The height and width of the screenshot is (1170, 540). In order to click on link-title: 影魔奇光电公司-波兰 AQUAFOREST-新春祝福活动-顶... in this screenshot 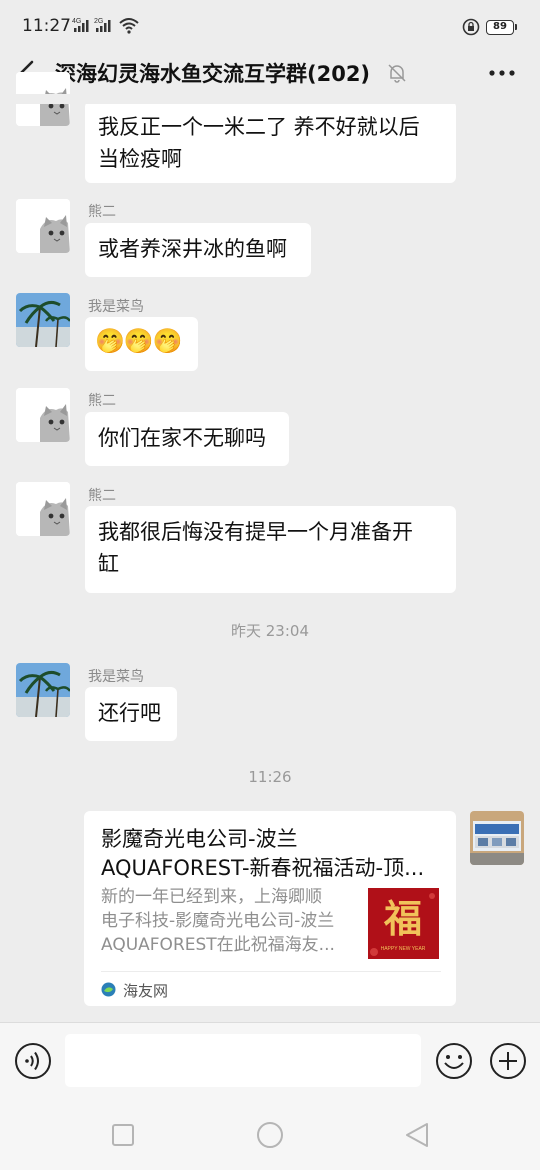, I will do `click(271, 854)`.